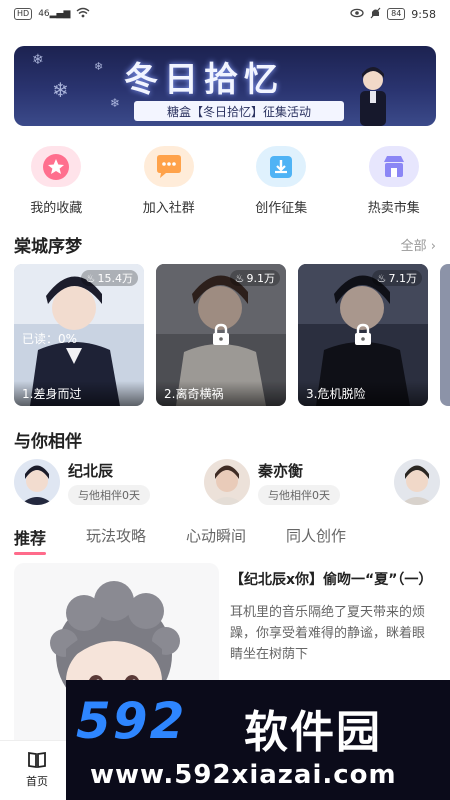  I want to click on eye-icon, so click(357, 14).